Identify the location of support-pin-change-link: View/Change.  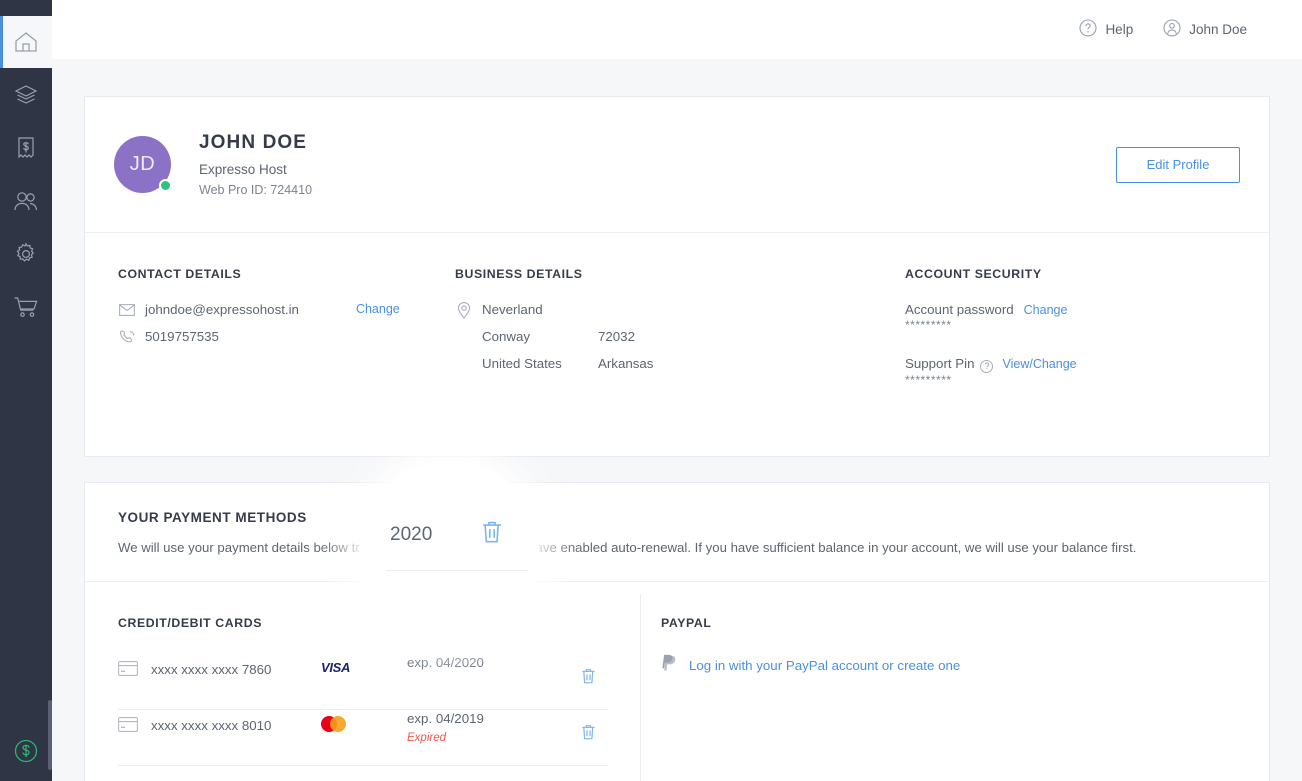
(1039, 364).